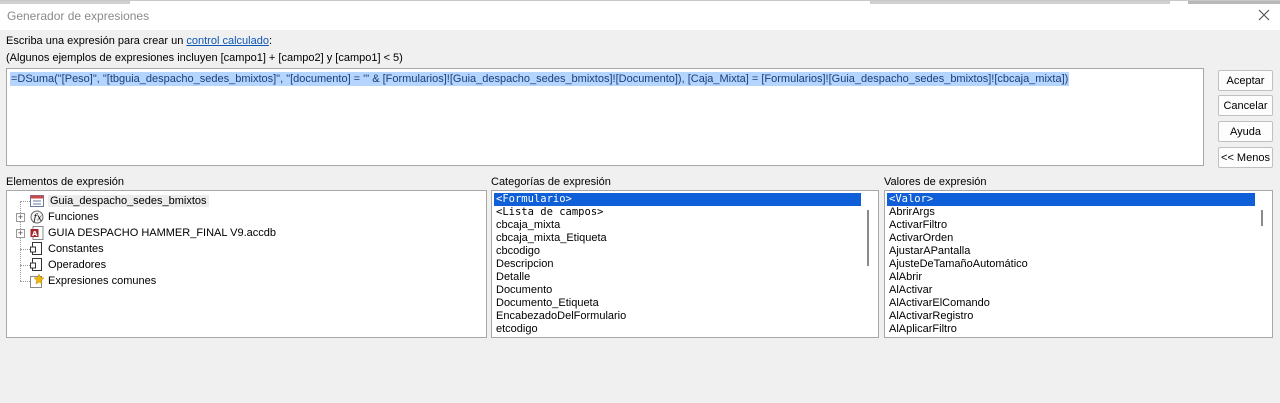  I want to click on list-item: EncabezadoDelFormulario, so click(677, 316).